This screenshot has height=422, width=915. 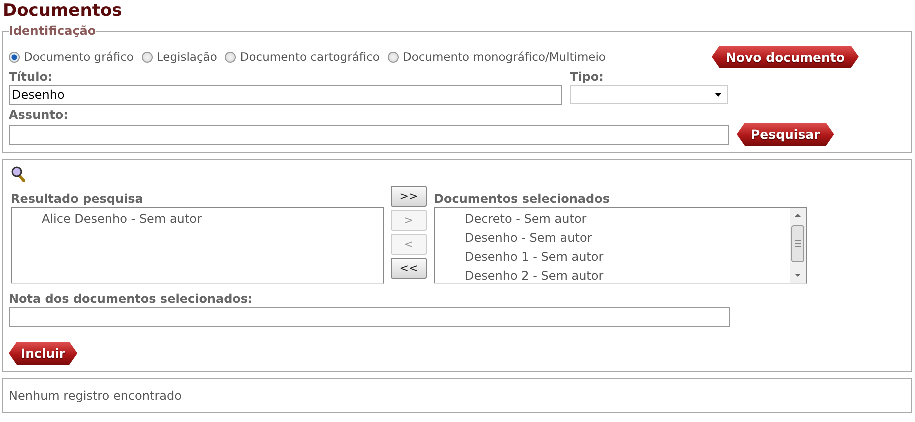 I want to click on list-label: Documentos selecionados, so click(x=522, y=199).